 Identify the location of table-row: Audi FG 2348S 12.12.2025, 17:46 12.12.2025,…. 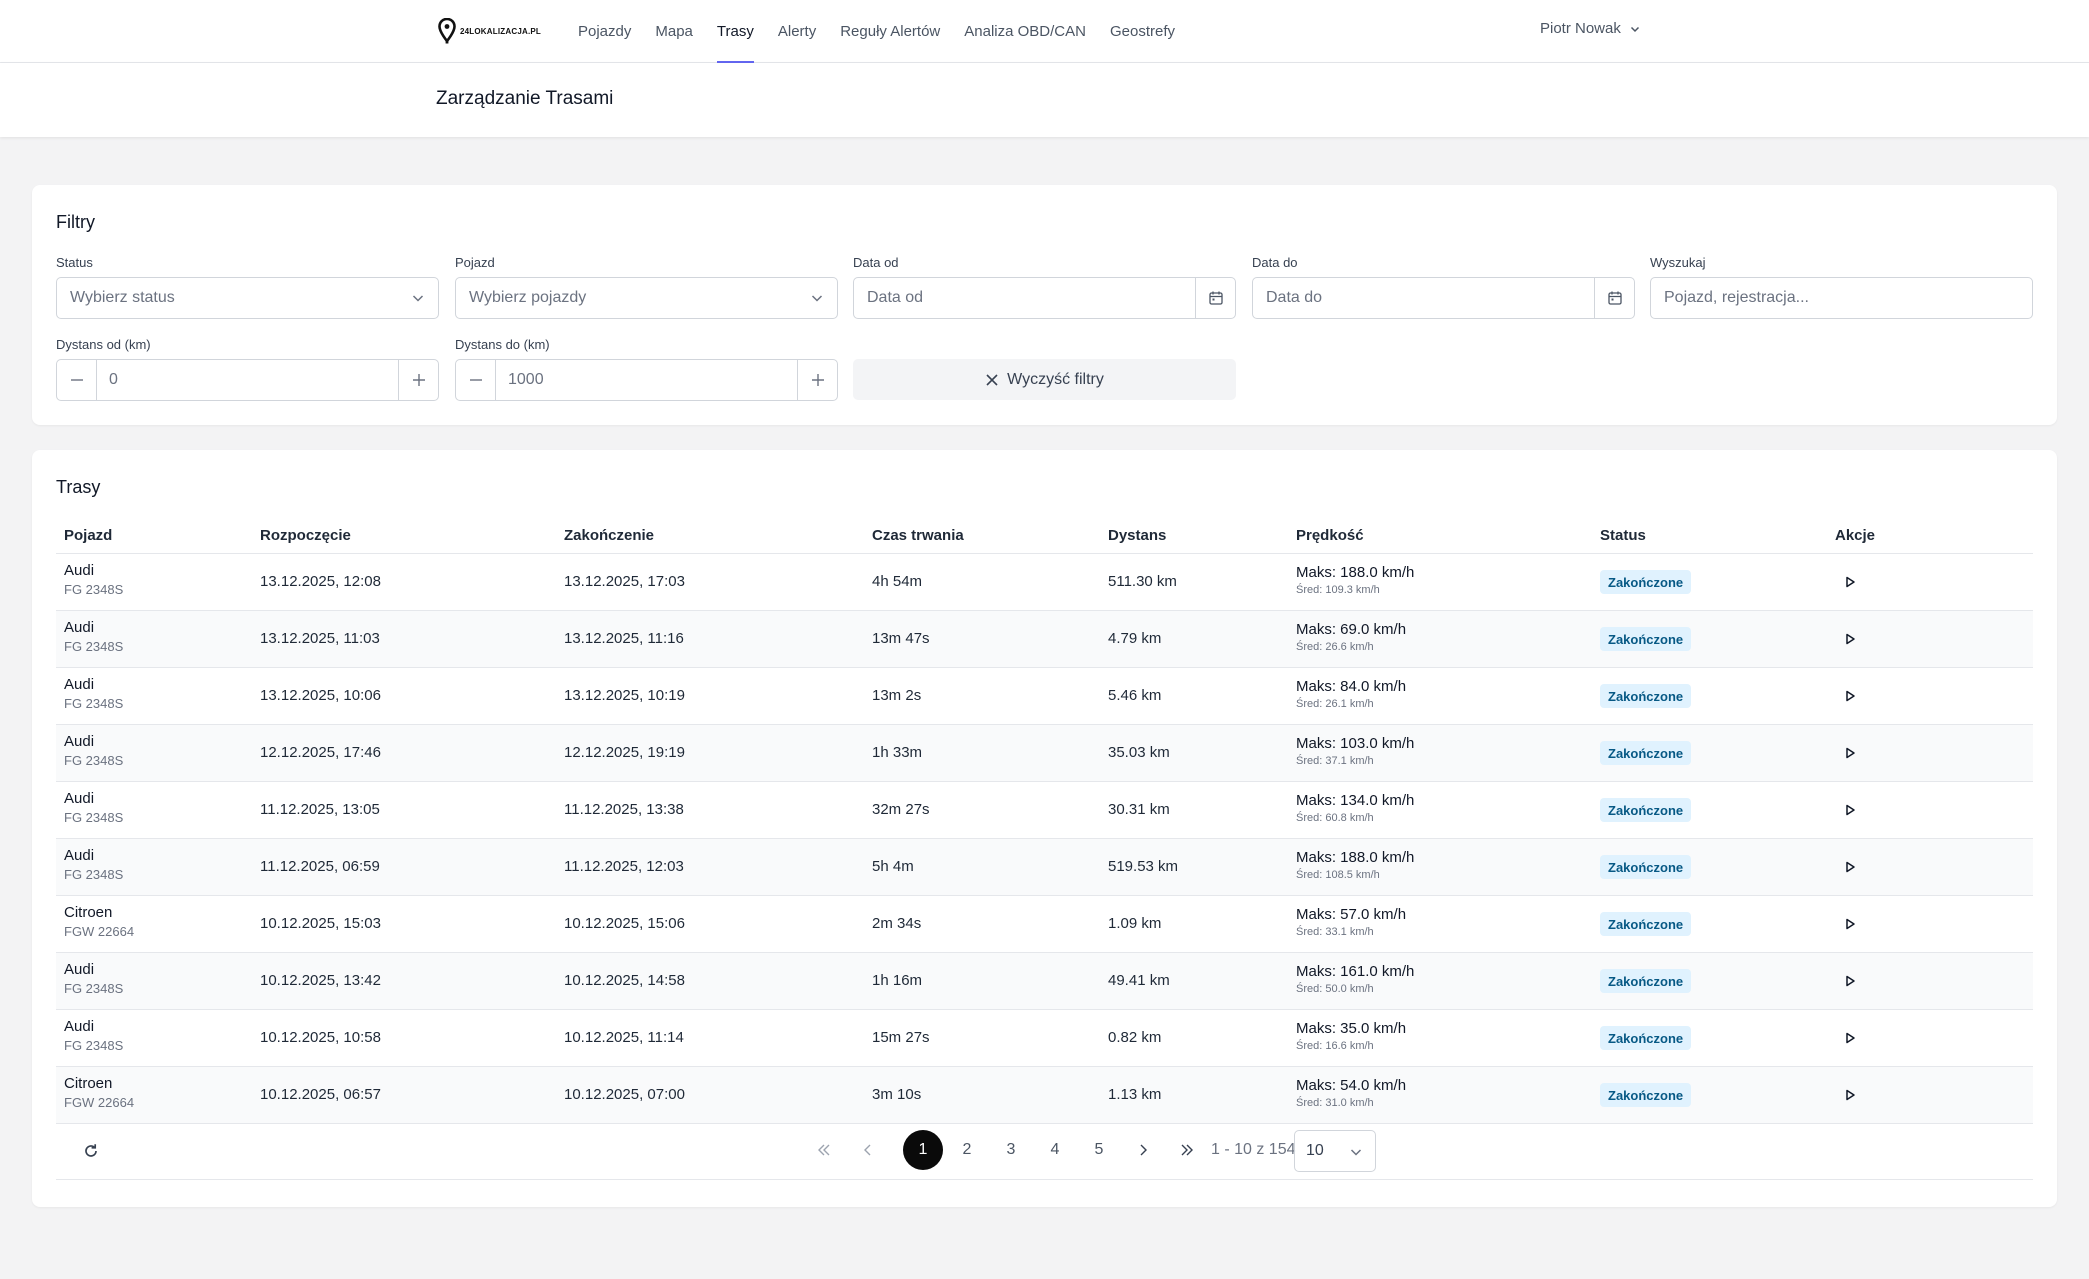
(1044, 753).